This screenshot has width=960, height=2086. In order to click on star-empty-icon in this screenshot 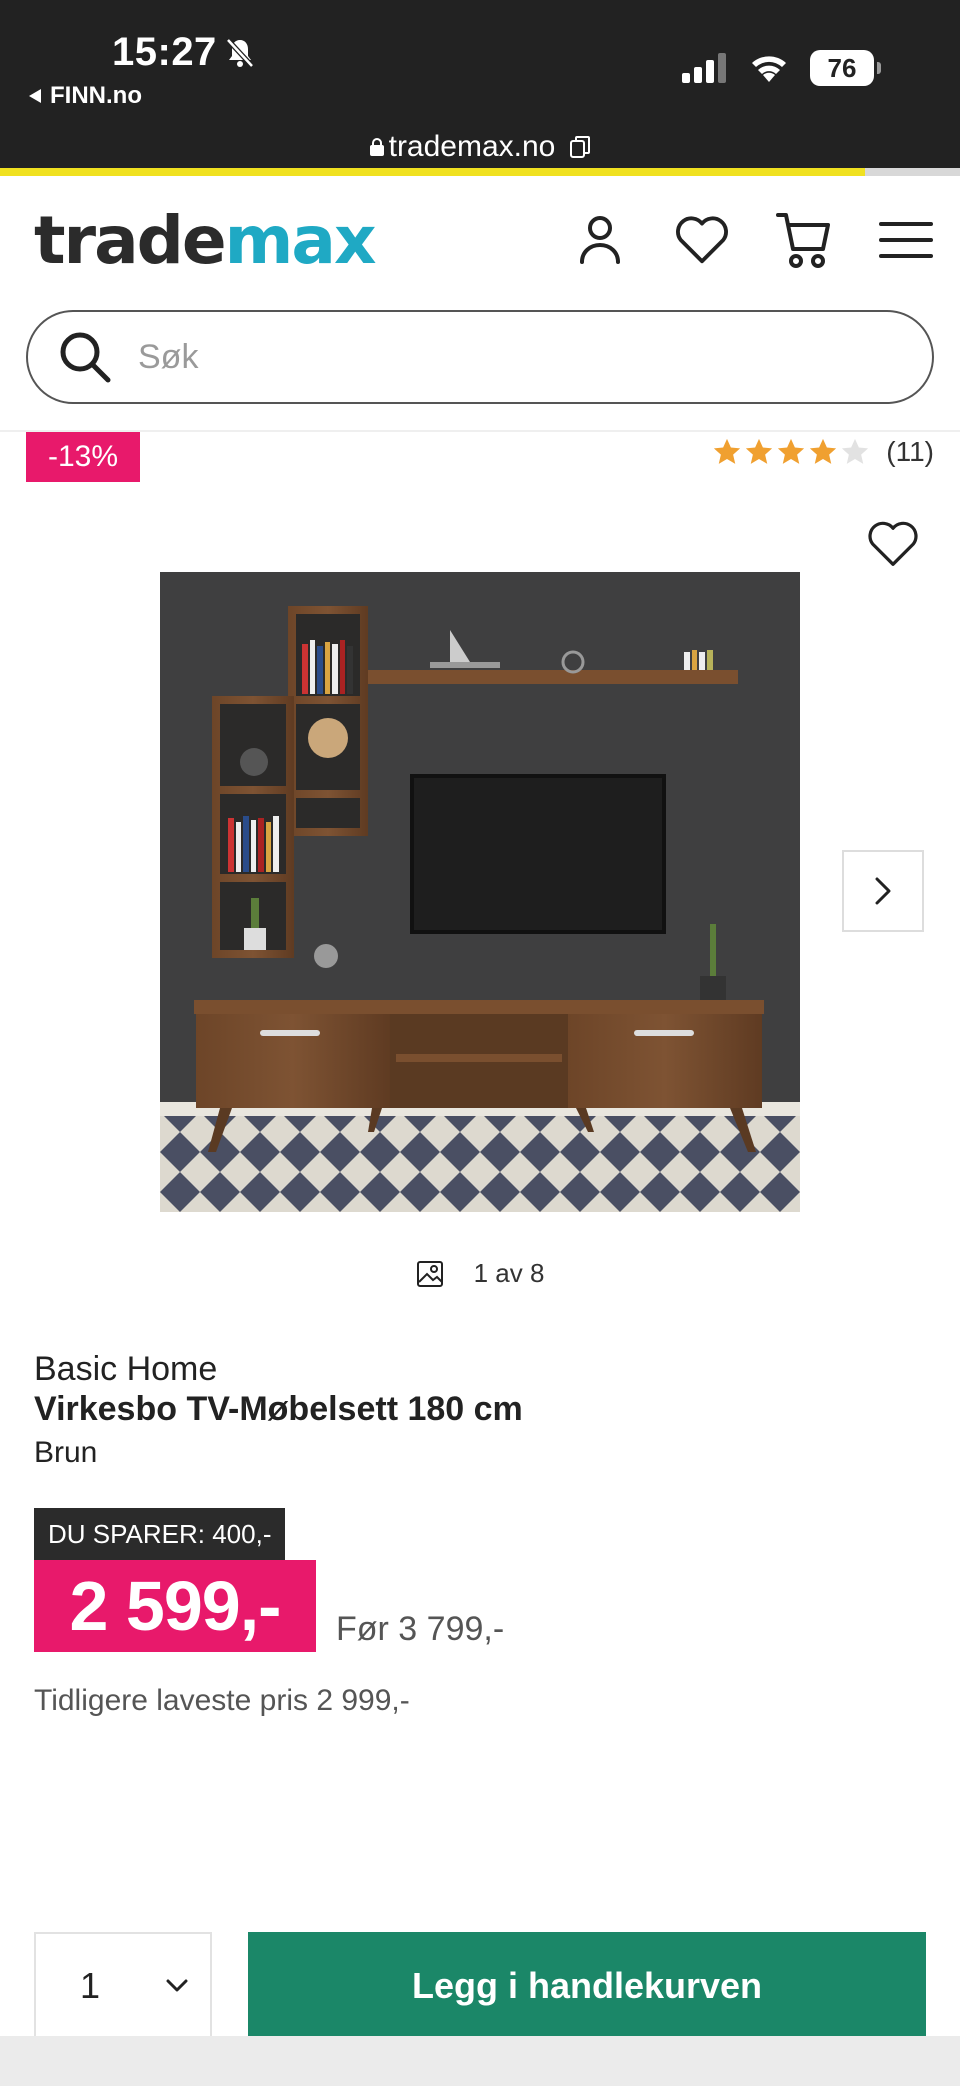, I will do `click(855, 451)`.